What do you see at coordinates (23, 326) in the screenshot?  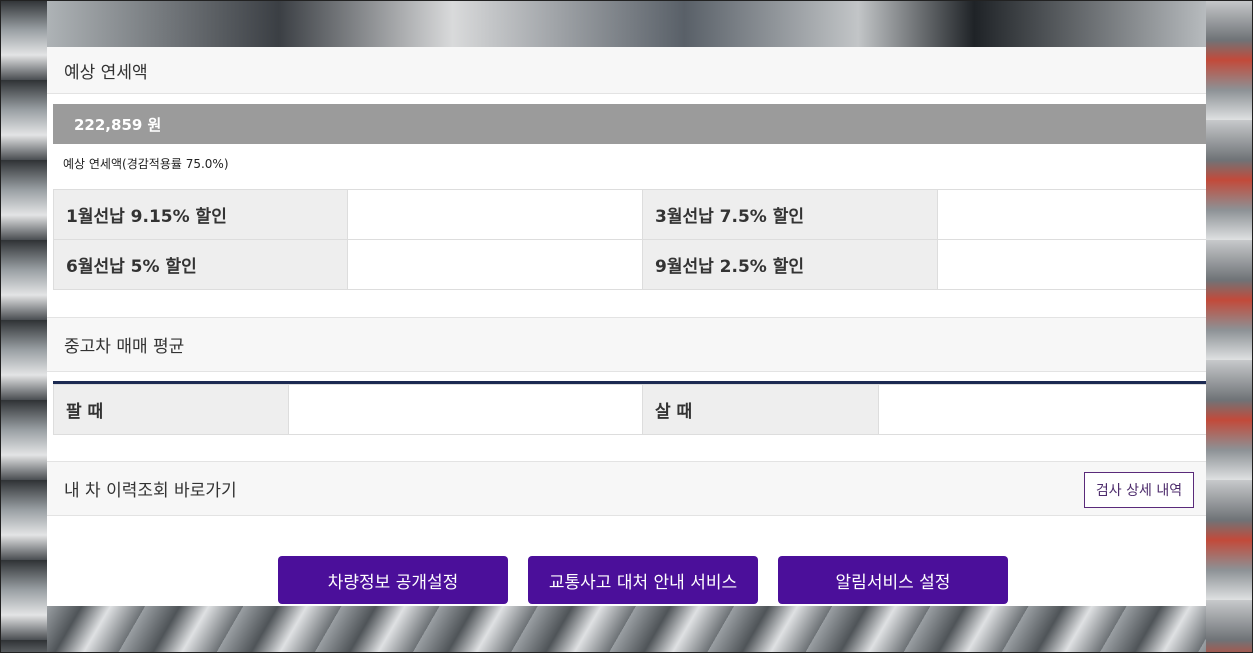 I see `background-left` at bounding box center [23, 326].